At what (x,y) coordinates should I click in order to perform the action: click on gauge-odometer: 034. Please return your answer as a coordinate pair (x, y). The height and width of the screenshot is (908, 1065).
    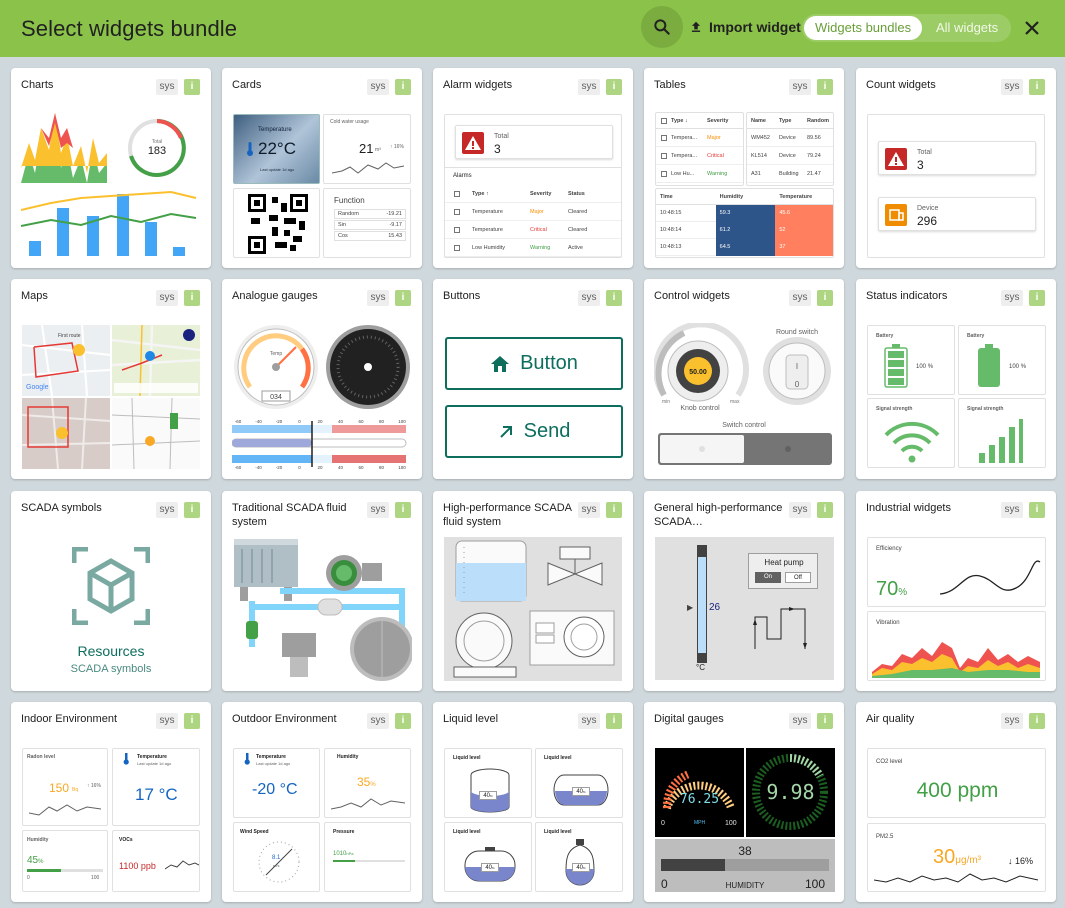
    Looking at the image, I should click on (276, 397).